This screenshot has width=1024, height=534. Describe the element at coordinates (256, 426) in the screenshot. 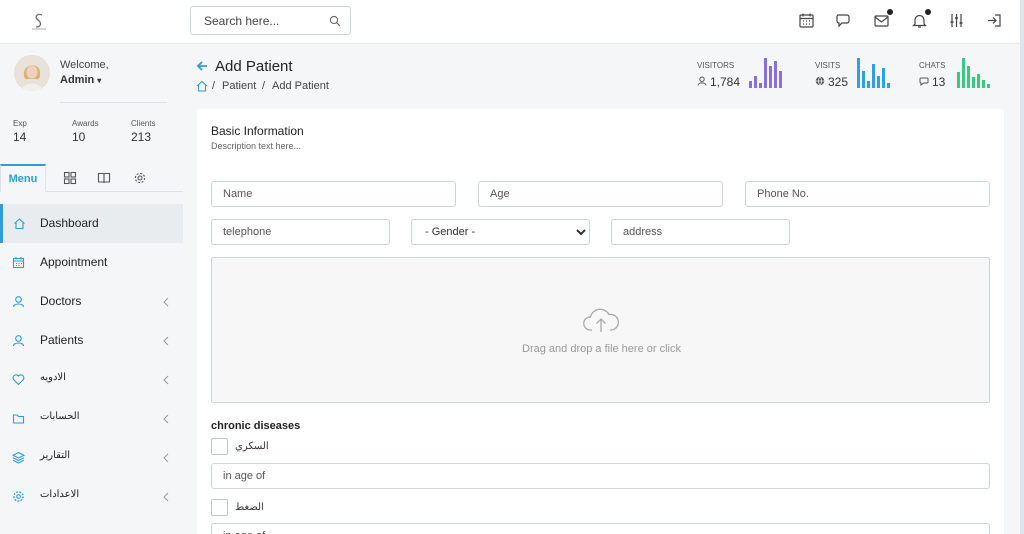

I see `chronic-diseases-label: chronic diseases` at that location.